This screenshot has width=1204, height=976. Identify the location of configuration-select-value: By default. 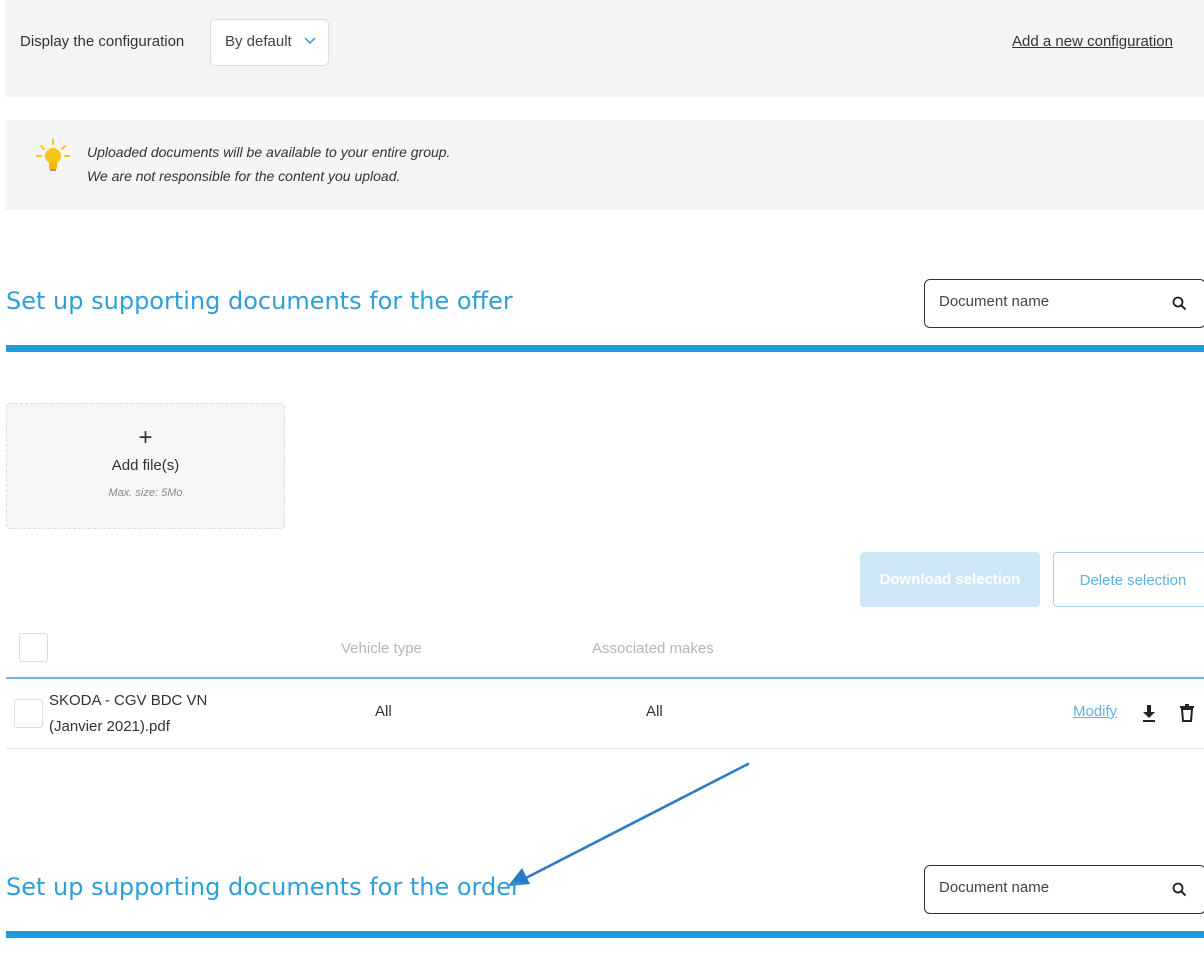
(258, 41).